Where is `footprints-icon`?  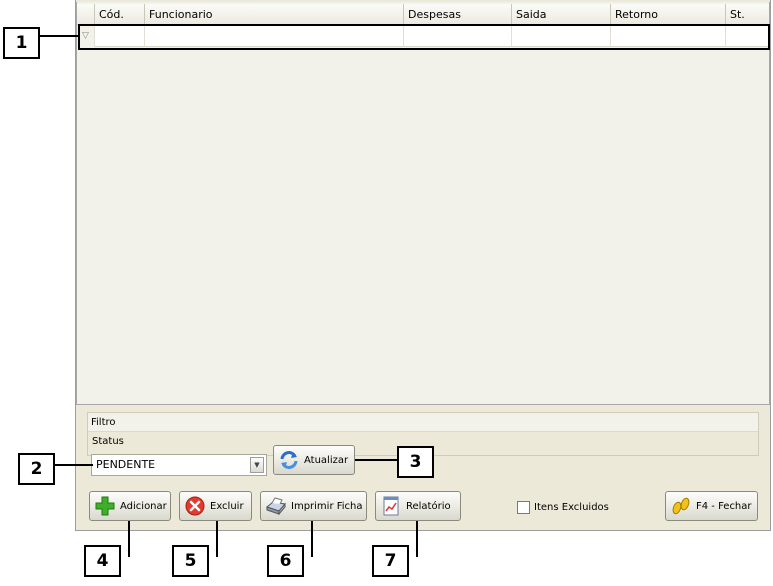 footprints-icon is located at coordinates (681, 506).